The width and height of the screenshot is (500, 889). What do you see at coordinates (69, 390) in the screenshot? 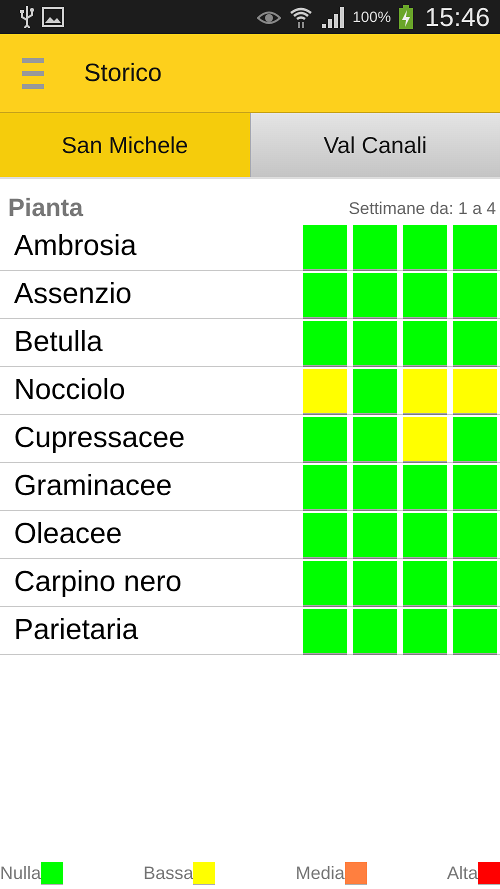
I see `plant-name: Nocciolo` at bounding box center [69, 390].